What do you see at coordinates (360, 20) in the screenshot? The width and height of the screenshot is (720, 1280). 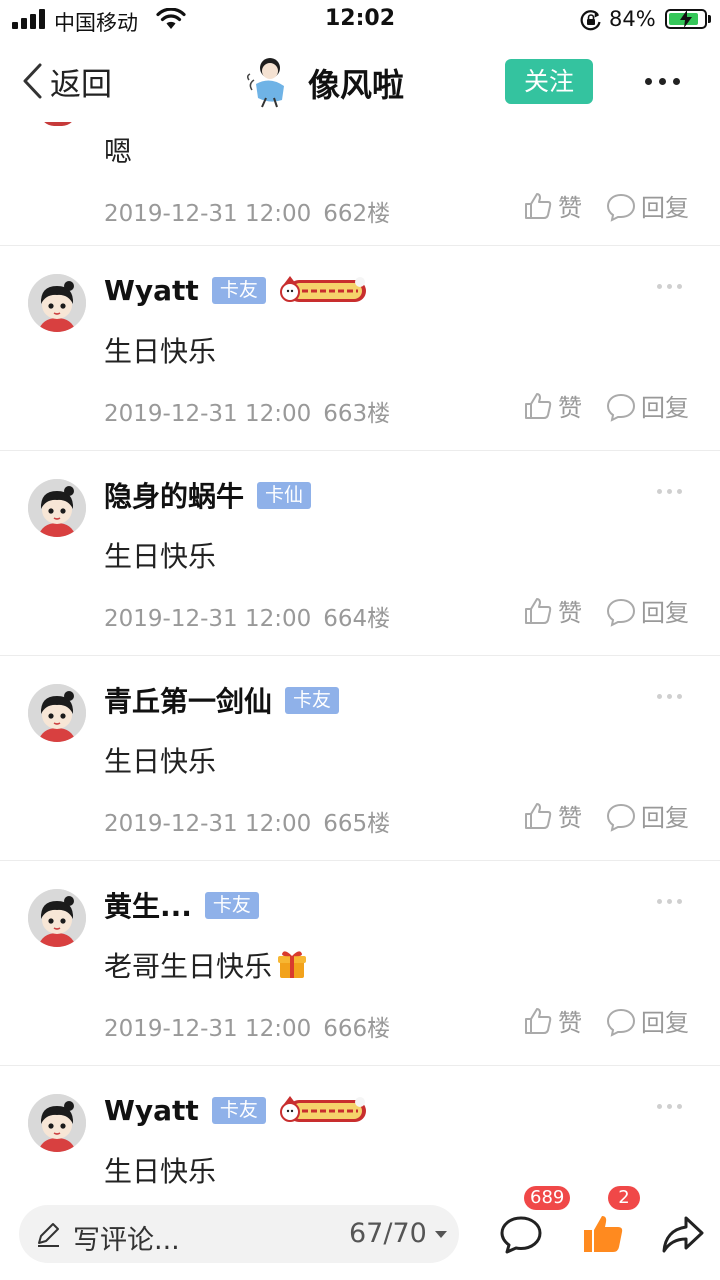 I see `status-bar: 中国移动 12:02 84%` at bounding box center [360, 20].